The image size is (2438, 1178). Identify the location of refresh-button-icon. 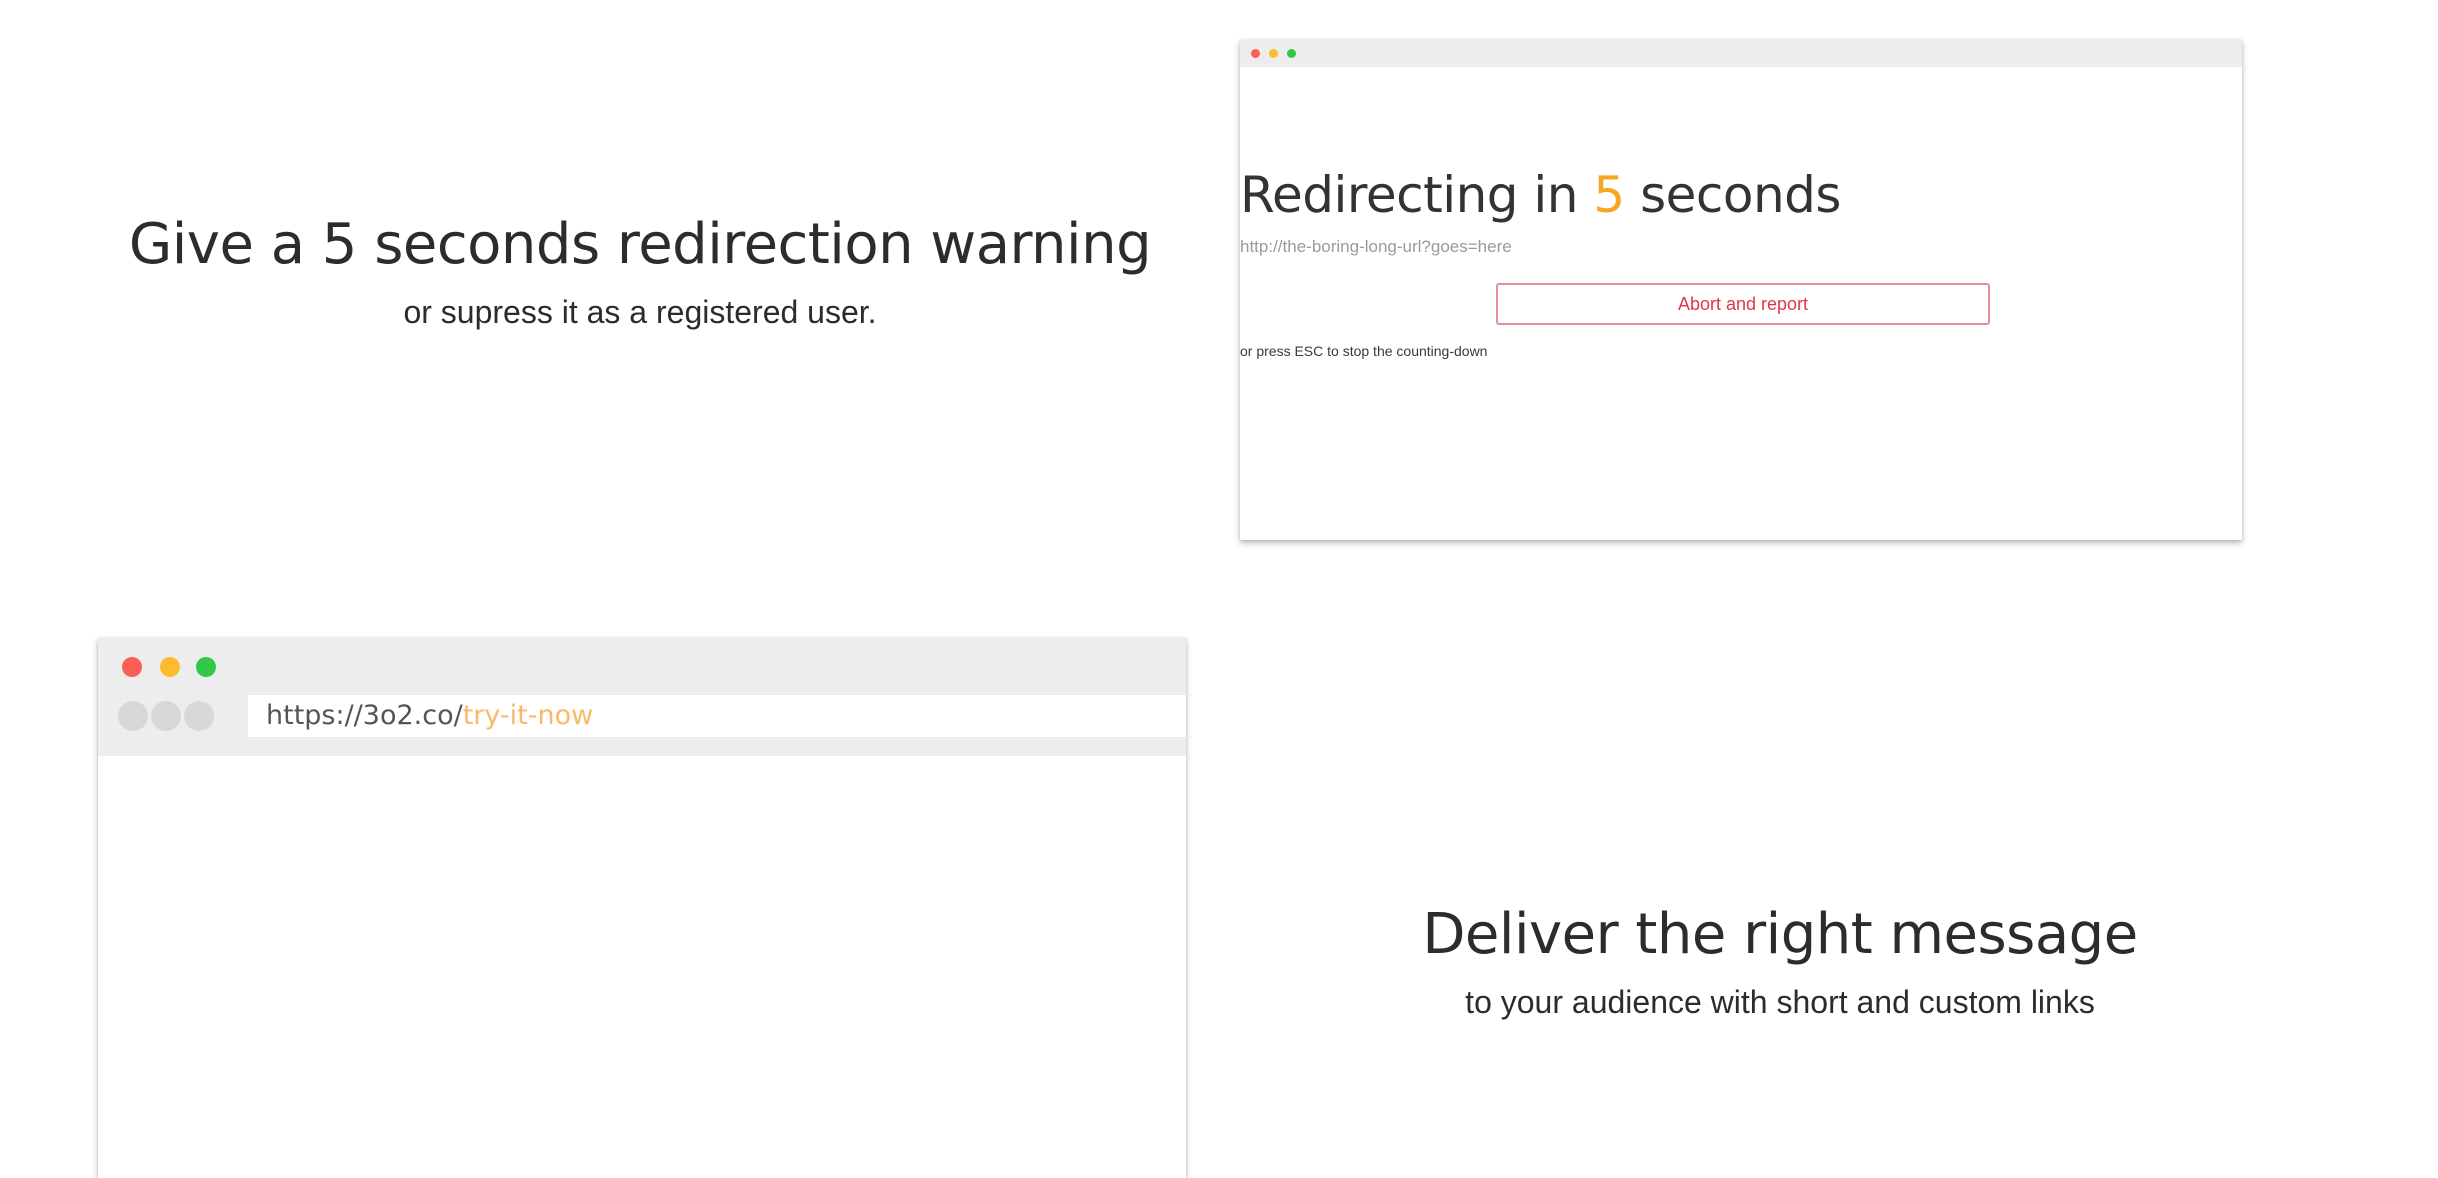
(199, 716).